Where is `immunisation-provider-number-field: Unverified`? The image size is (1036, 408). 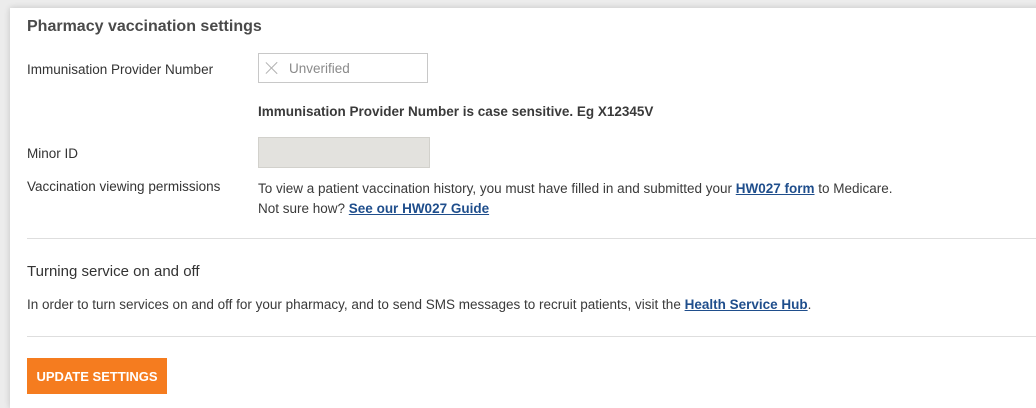
immunisation-provider-number-field: Unverified is located at coordinates (343, 68).